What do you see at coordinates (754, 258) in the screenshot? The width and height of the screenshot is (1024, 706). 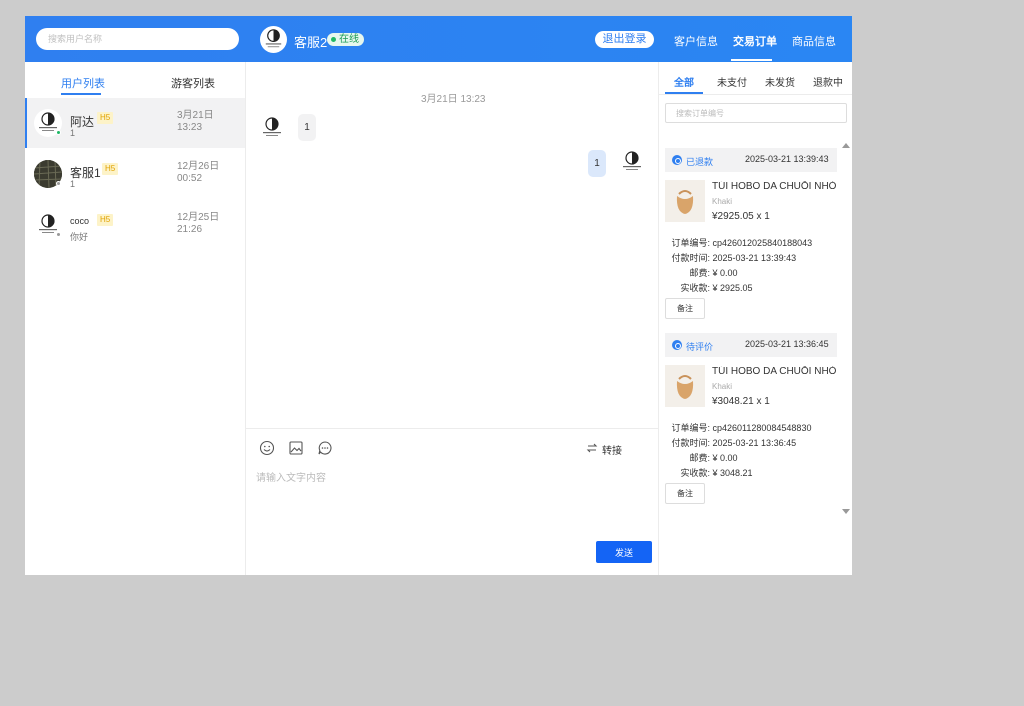 I see `pay-time: 2025-03-21 13:39:43` at bounding box center [754, 258].